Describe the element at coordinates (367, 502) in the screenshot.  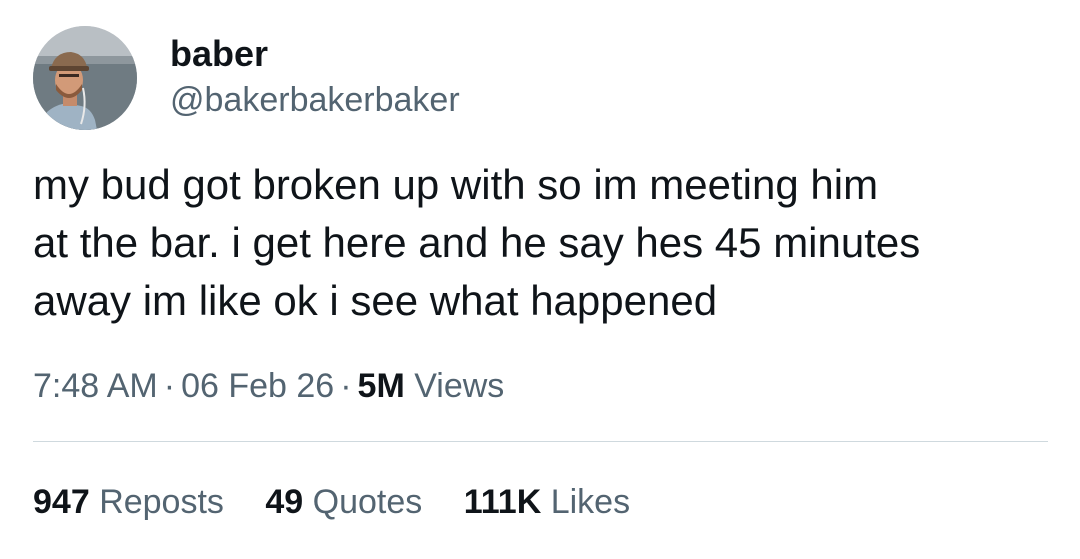
I see `quotes-label: Quotes` at that location.